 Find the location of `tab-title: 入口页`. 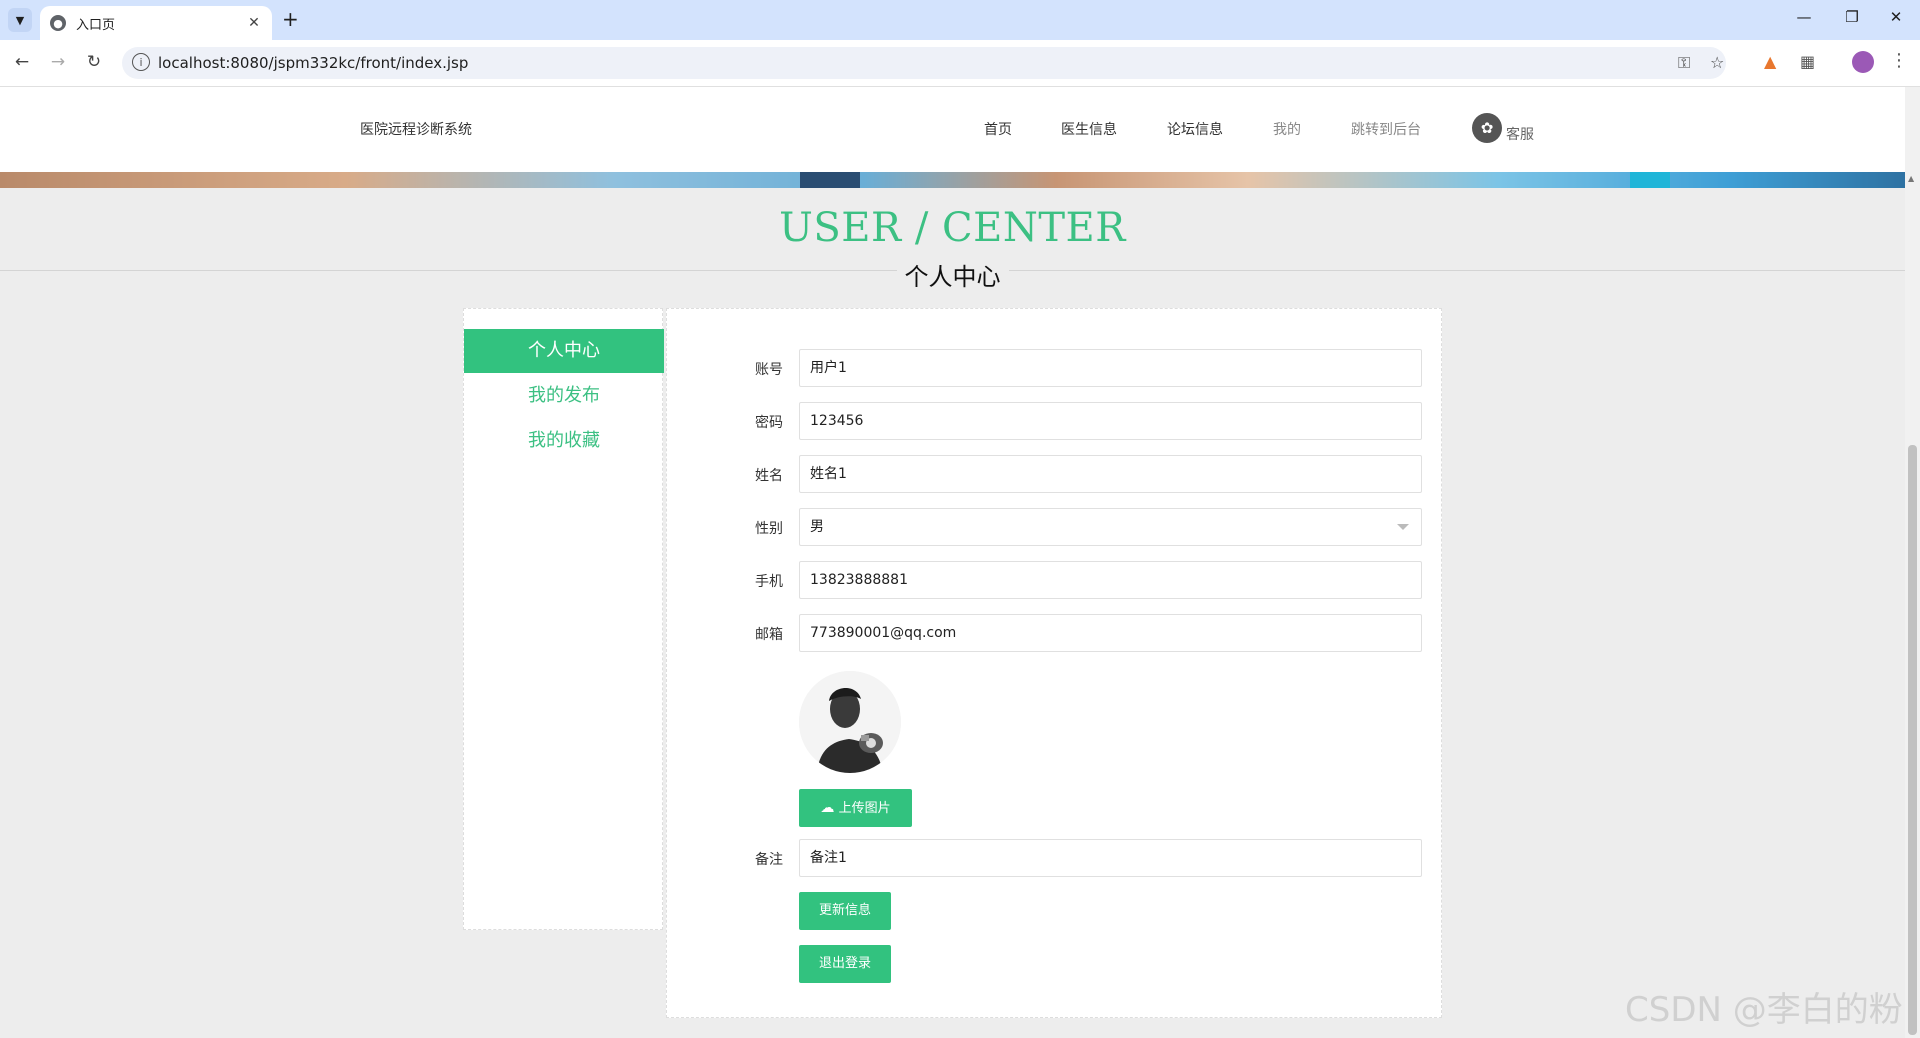

tab-title: 入口页 is located at coordinates (96, 25).